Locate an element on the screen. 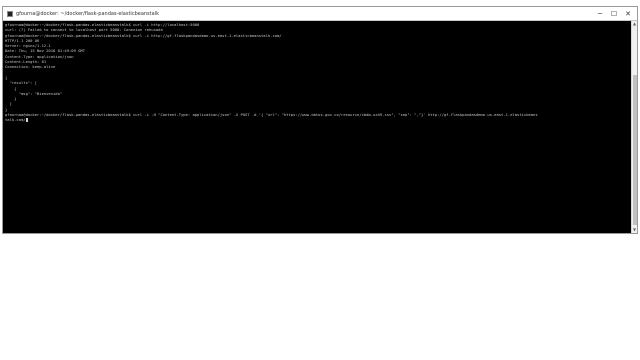 The image size is (640, 360). terminal-line-text: talk.com/ is located at coordinates (15, 120).